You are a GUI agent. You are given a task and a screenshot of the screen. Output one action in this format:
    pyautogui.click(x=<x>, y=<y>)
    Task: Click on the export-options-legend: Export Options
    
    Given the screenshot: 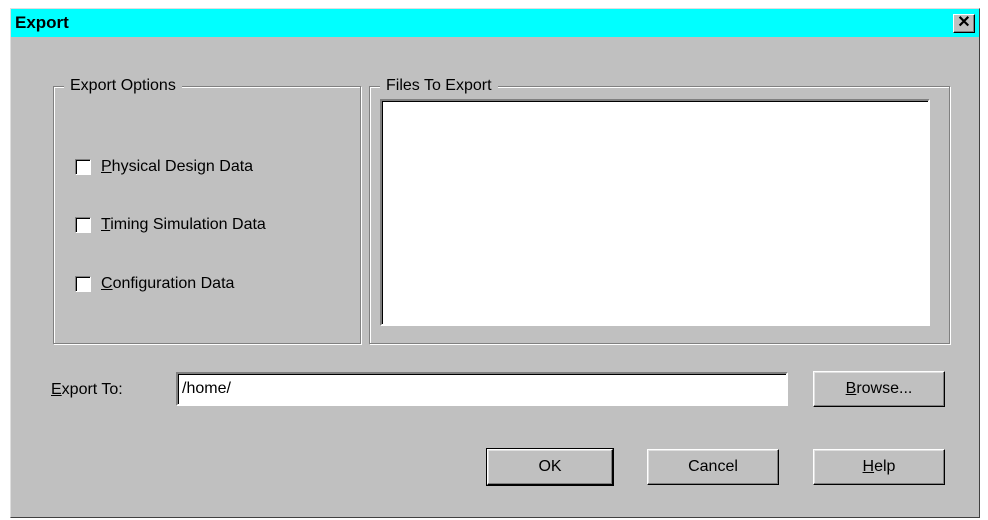 What is the action you would take?
    pyautogui.click(x=123, y=86)
    